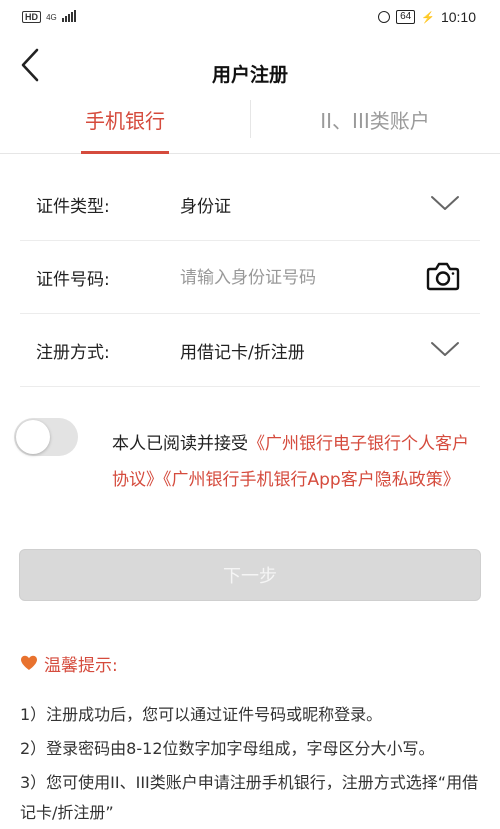 This screenshot has width=500, height=829. Describe the element at coordinates (51, 17) in the screenshot. I see `network-indicator: 4G` at that location.